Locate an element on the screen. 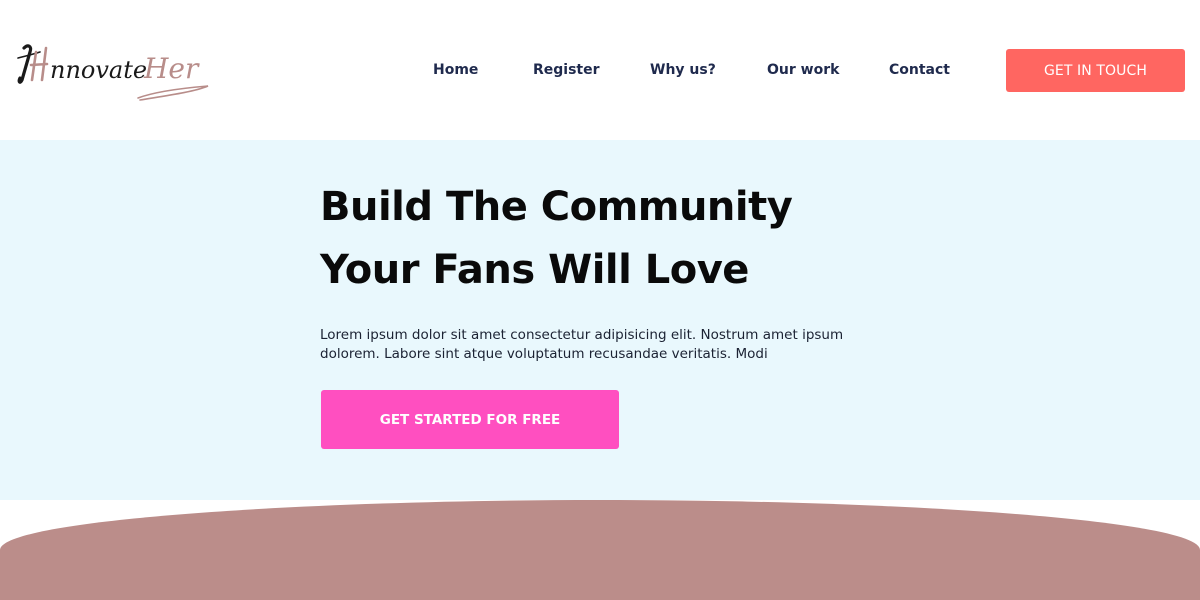 The image size is (1200, 600). nav-home-link: Home is located at coordinates (455, 70).